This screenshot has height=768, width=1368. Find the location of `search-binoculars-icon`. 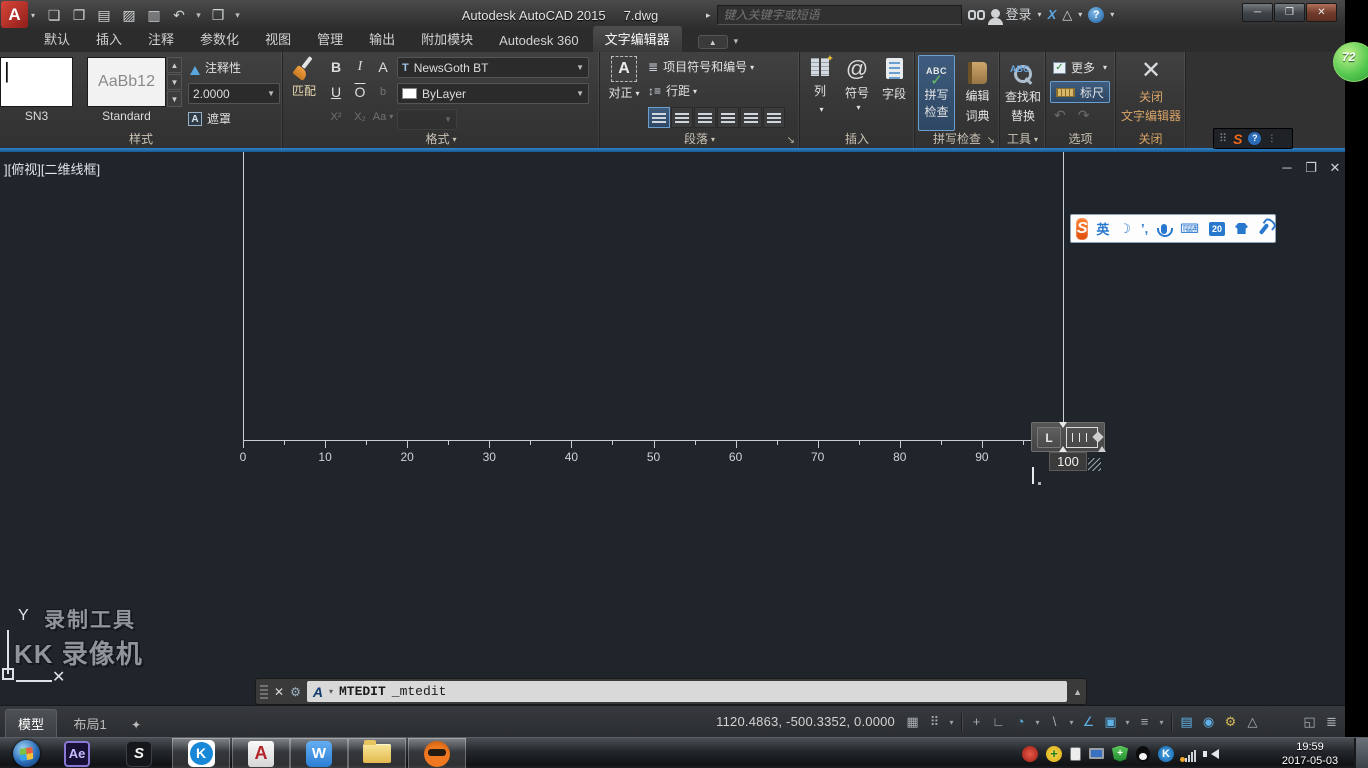

search-binoculars-icon is located at coordinates (976, 15).